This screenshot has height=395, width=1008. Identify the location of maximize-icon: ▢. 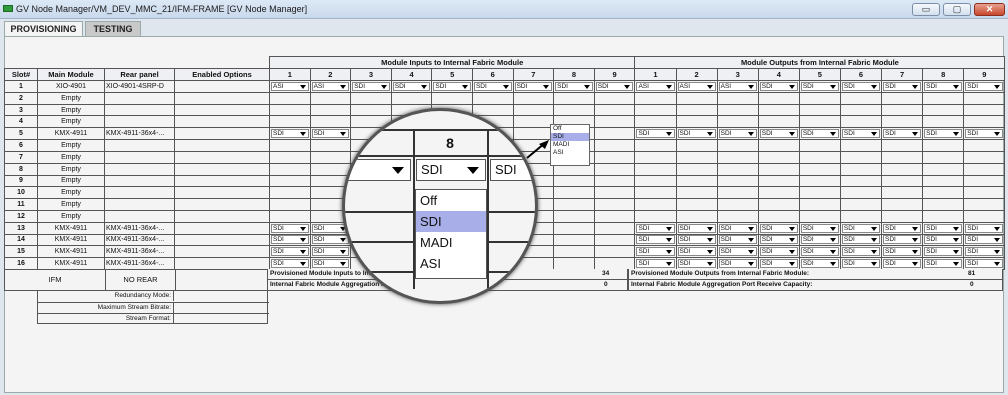
(957, 9).